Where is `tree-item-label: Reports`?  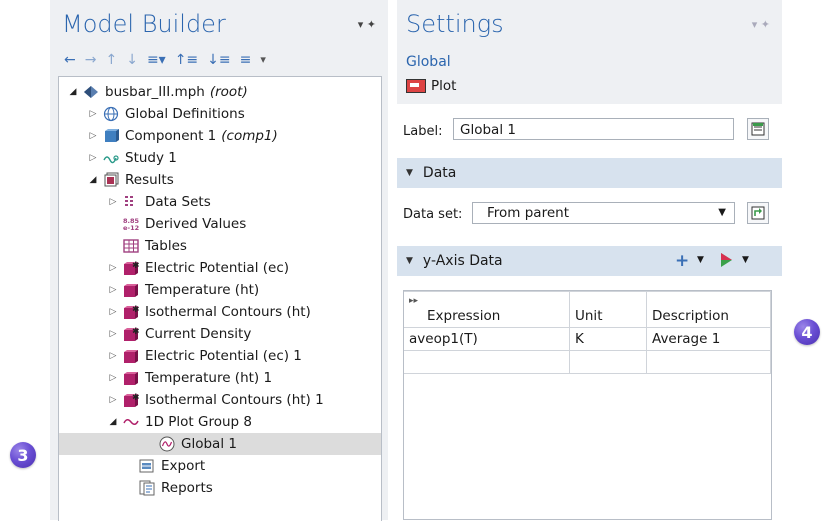 tree-item-label: Reports is located at coordinates (187, 488).